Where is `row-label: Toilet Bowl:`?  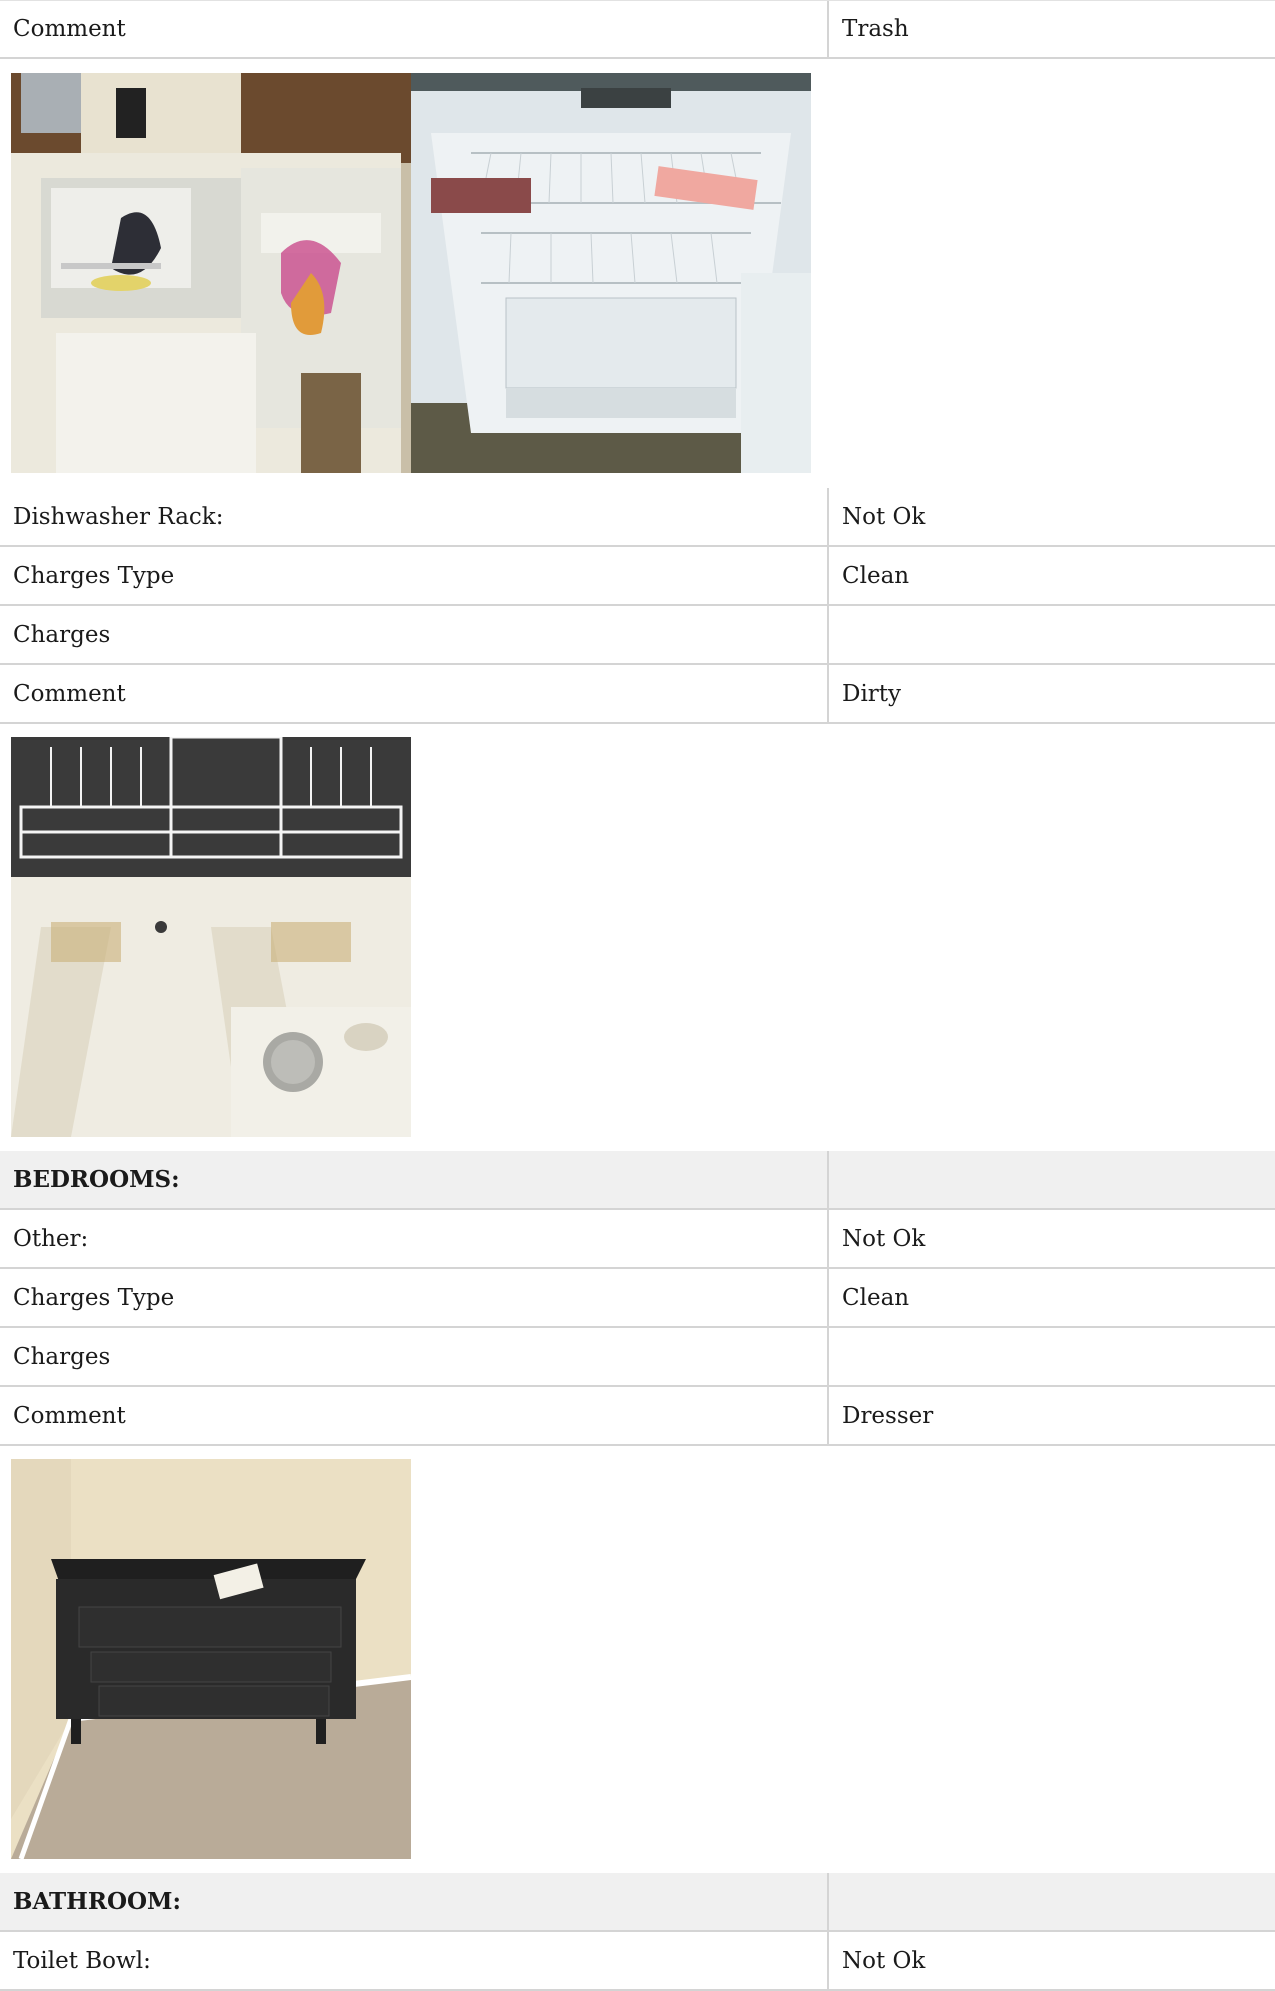 row-label: Toilet Bowl: is located at coordinates (414, 1960).